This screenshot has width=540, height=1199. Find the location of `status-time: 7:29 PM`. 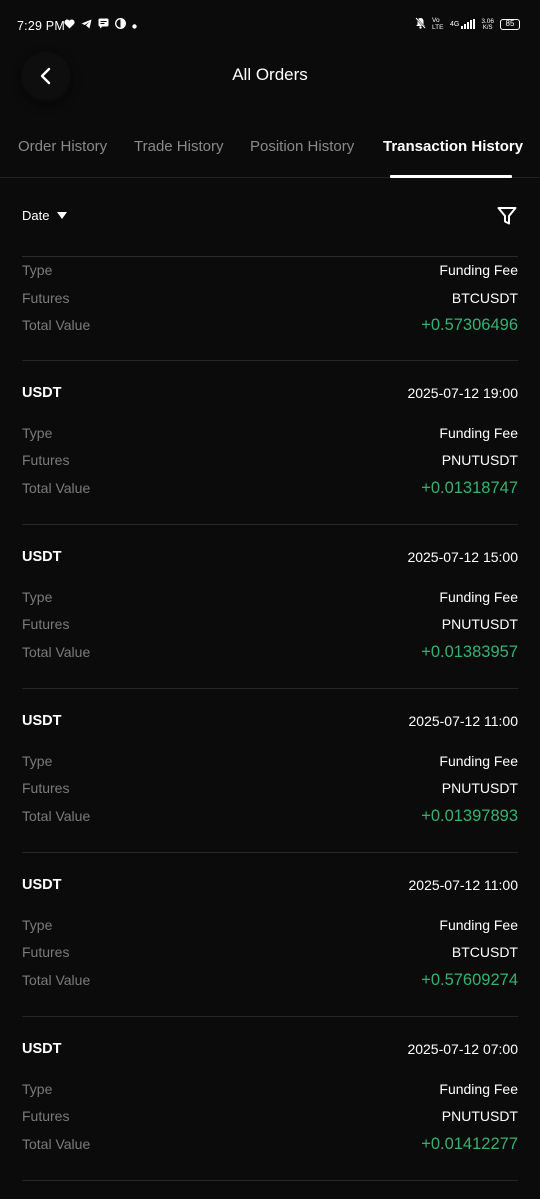

status-time: 7:29 PM is located at coordinates (41, 26).